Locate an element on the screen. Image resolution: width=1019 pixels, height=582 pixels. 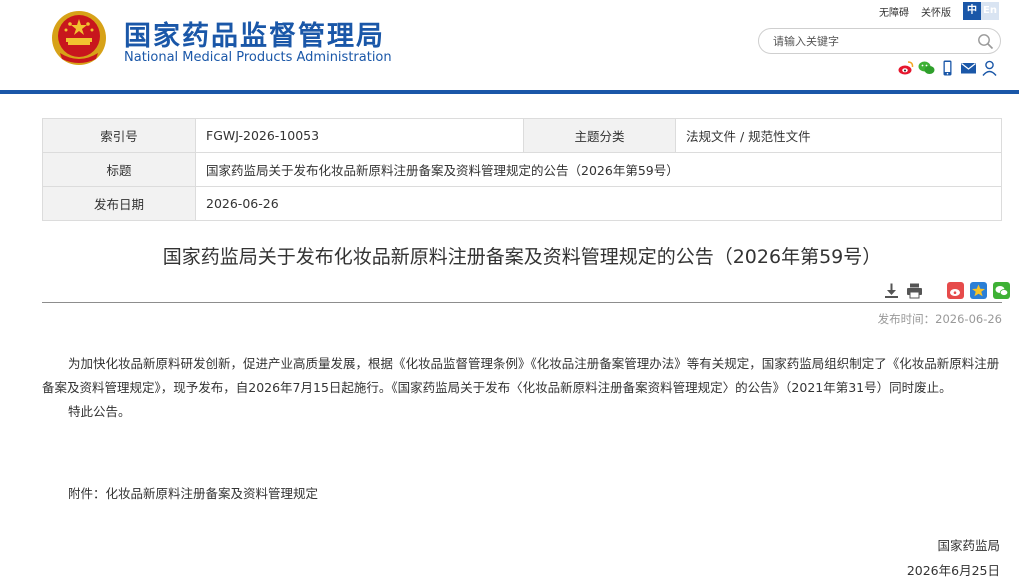
weibo-share-icon is located at coordinates (955, 290).